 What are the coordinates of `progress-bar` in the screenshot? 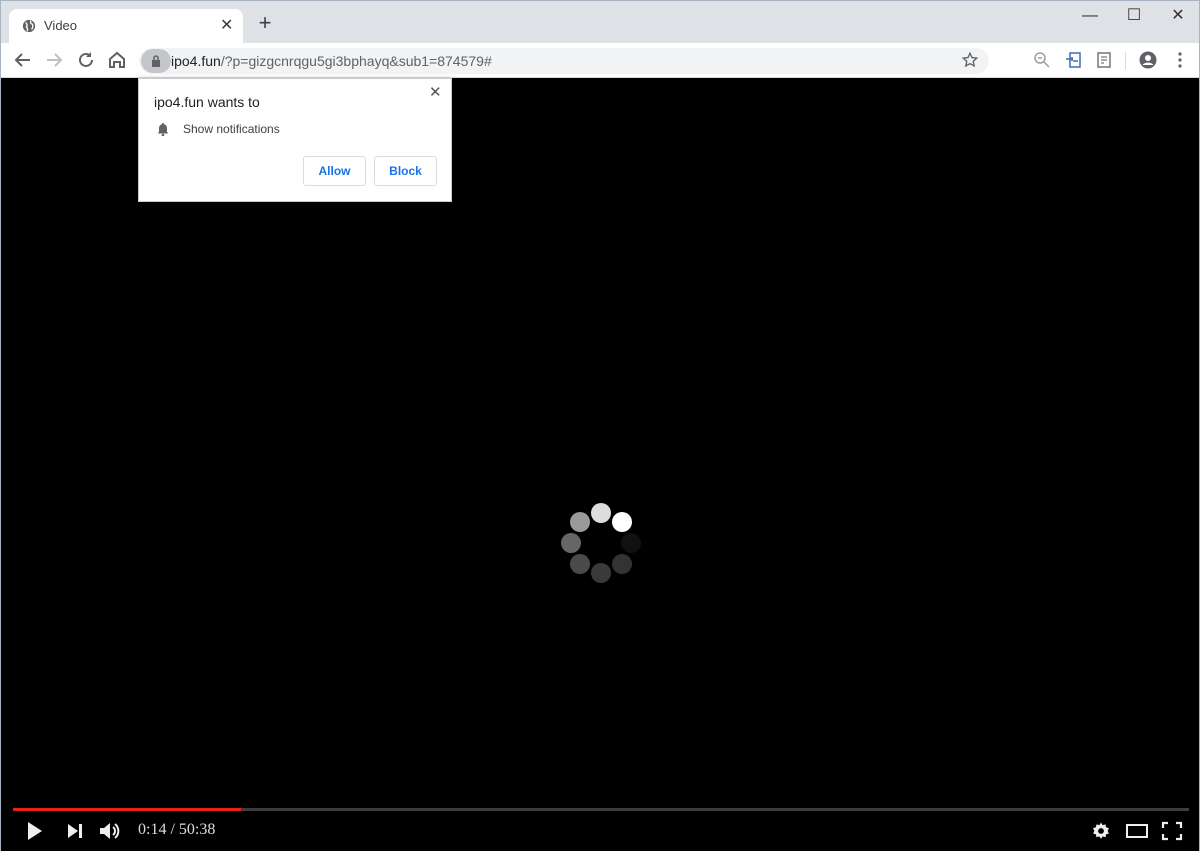 It's located at (601, 809).